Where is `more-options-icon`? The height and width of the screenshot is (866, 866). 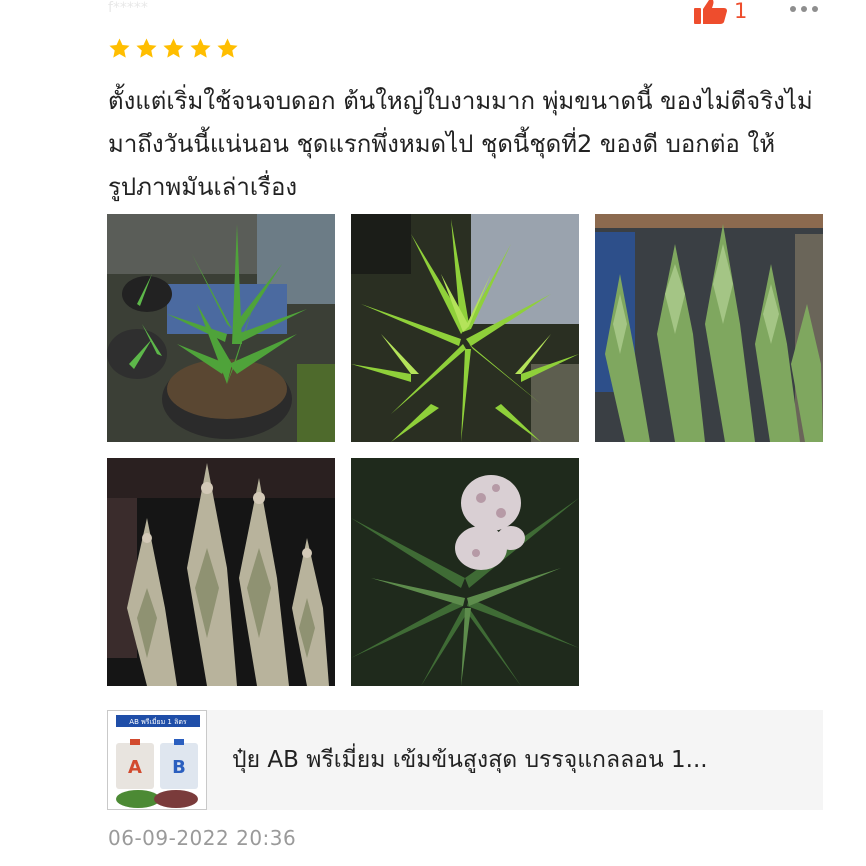
more-options-icon is located at coordinates (804, 9).